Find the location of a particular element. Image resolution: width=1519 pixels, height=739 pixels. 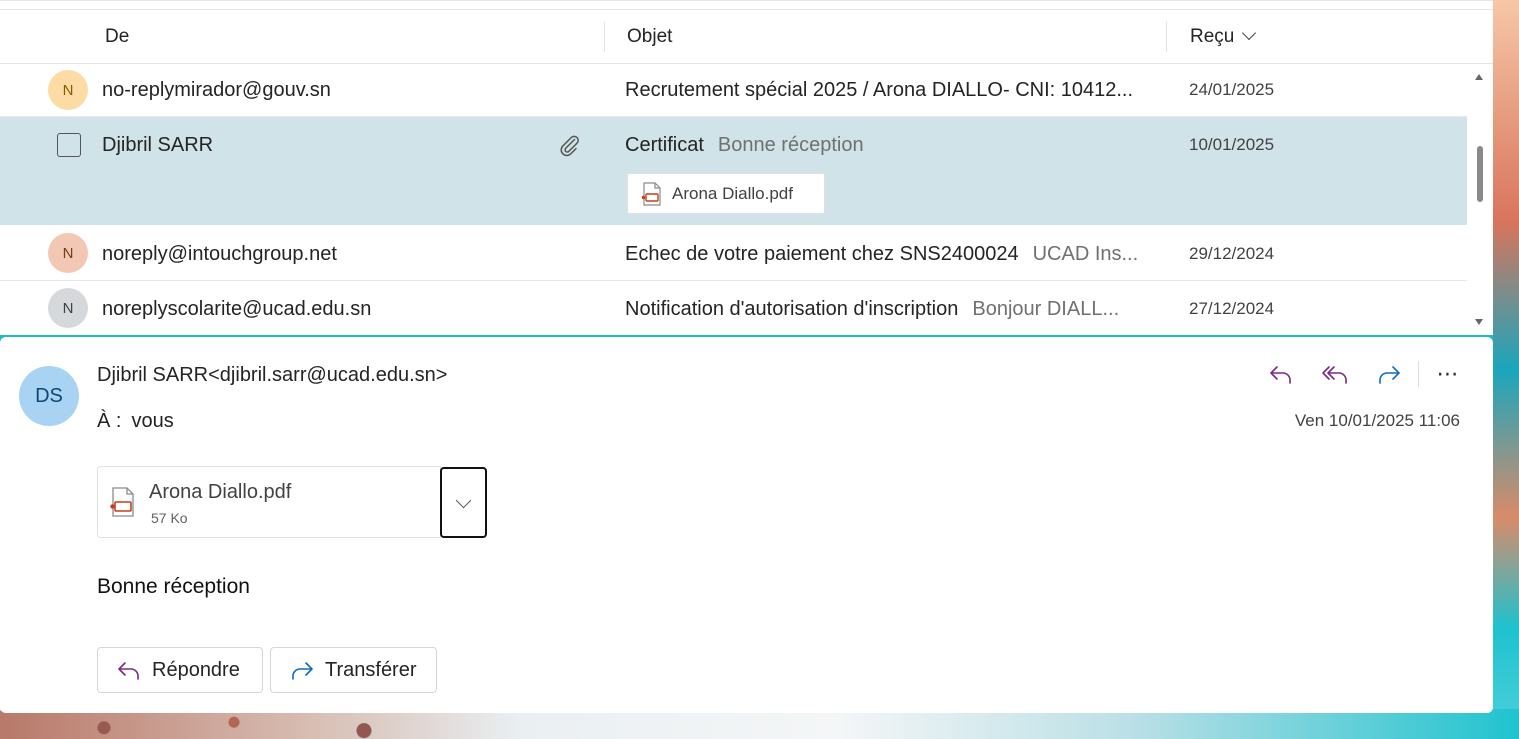

received-date: 24/01/2025 is located at coordinates (1232, 89).